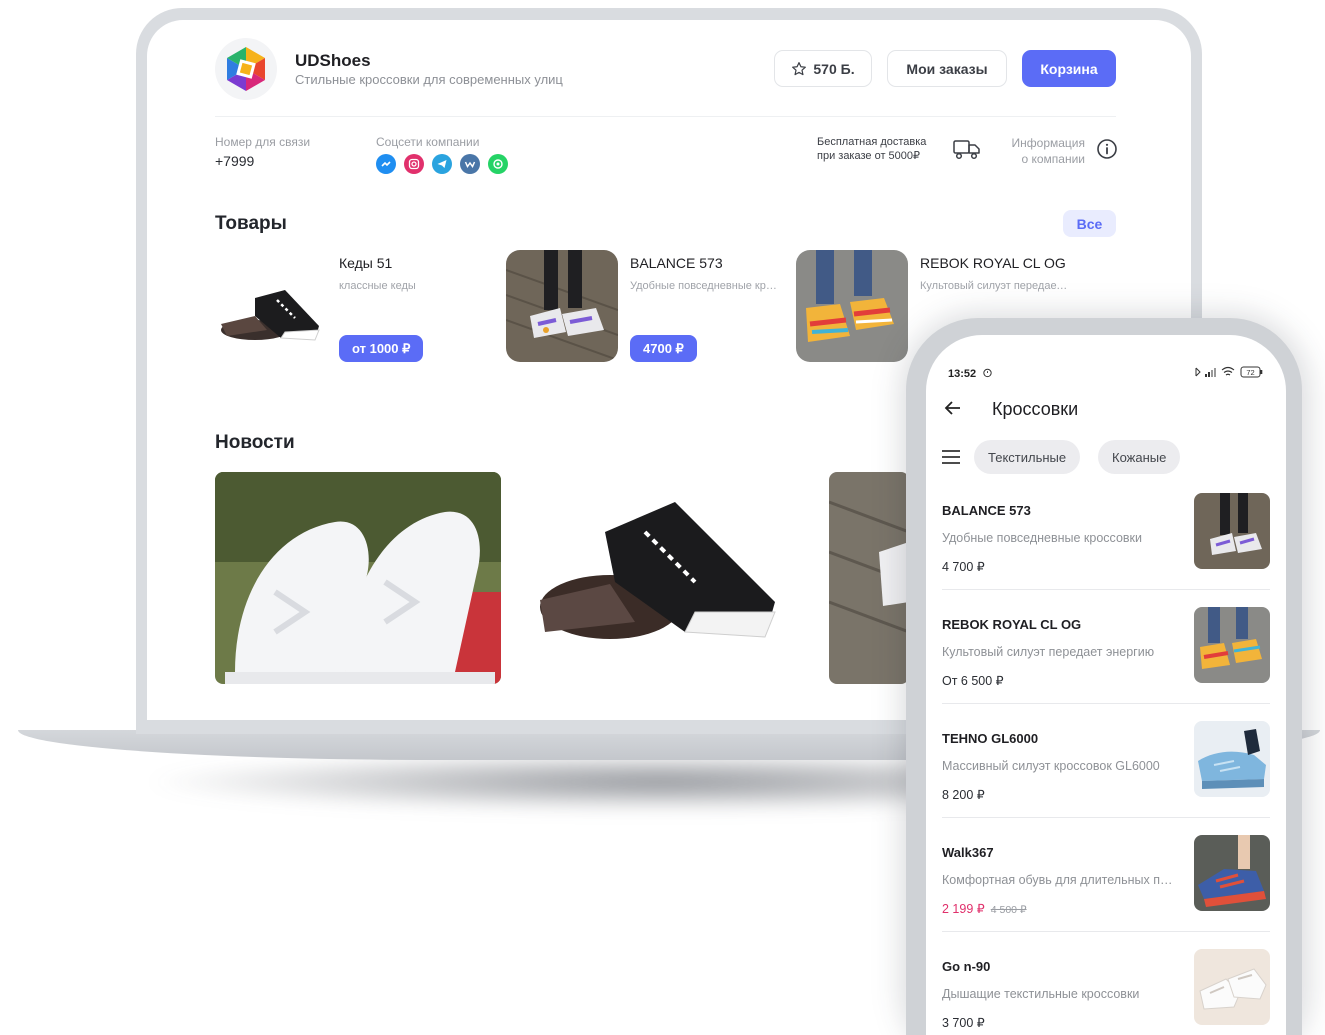 The image size is (1325, 1035). Describe the element at coordinates (963, 567) in the screenshot. I see `item-price: 4 700 ₽` at that location.